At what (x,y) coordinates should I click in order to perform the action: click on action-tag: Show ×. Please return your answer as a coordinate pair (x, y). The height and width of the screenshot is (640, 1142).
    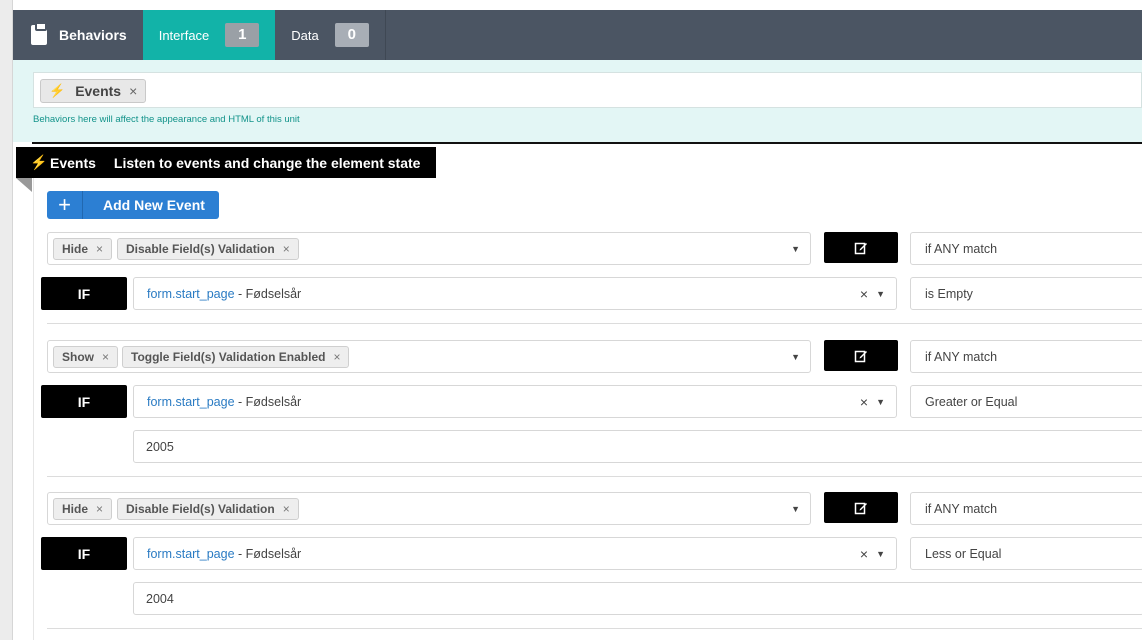
    Looking at the image, I should click on (86, 357).